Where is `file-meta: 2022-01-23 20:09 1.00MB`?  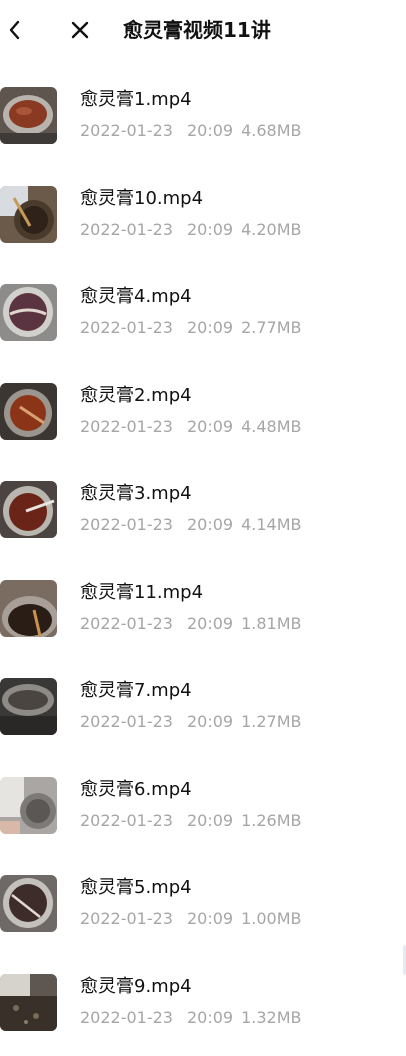 file-meta: 2022-01-23 20:09 1.00MB is located at coordinates (191, 919).